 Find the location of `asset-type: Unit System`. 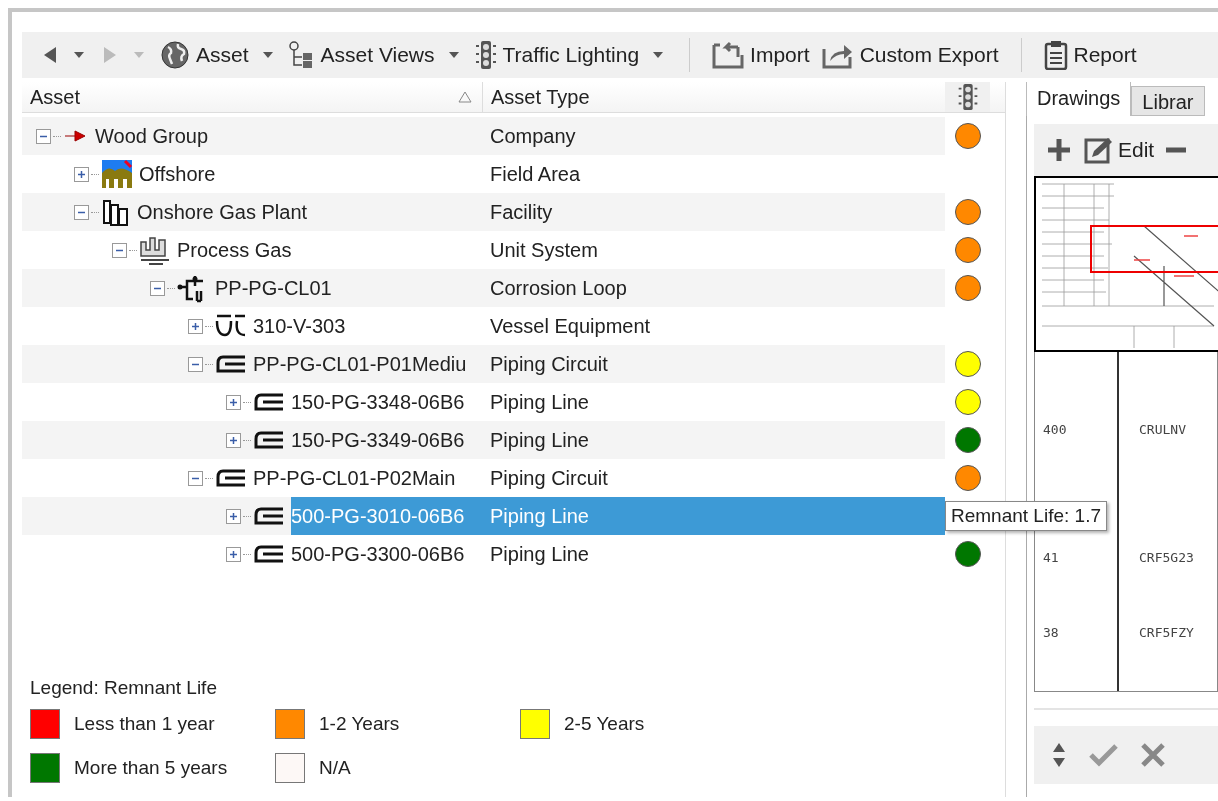

asset-type: Unit System is located at coordinates (544, 250).